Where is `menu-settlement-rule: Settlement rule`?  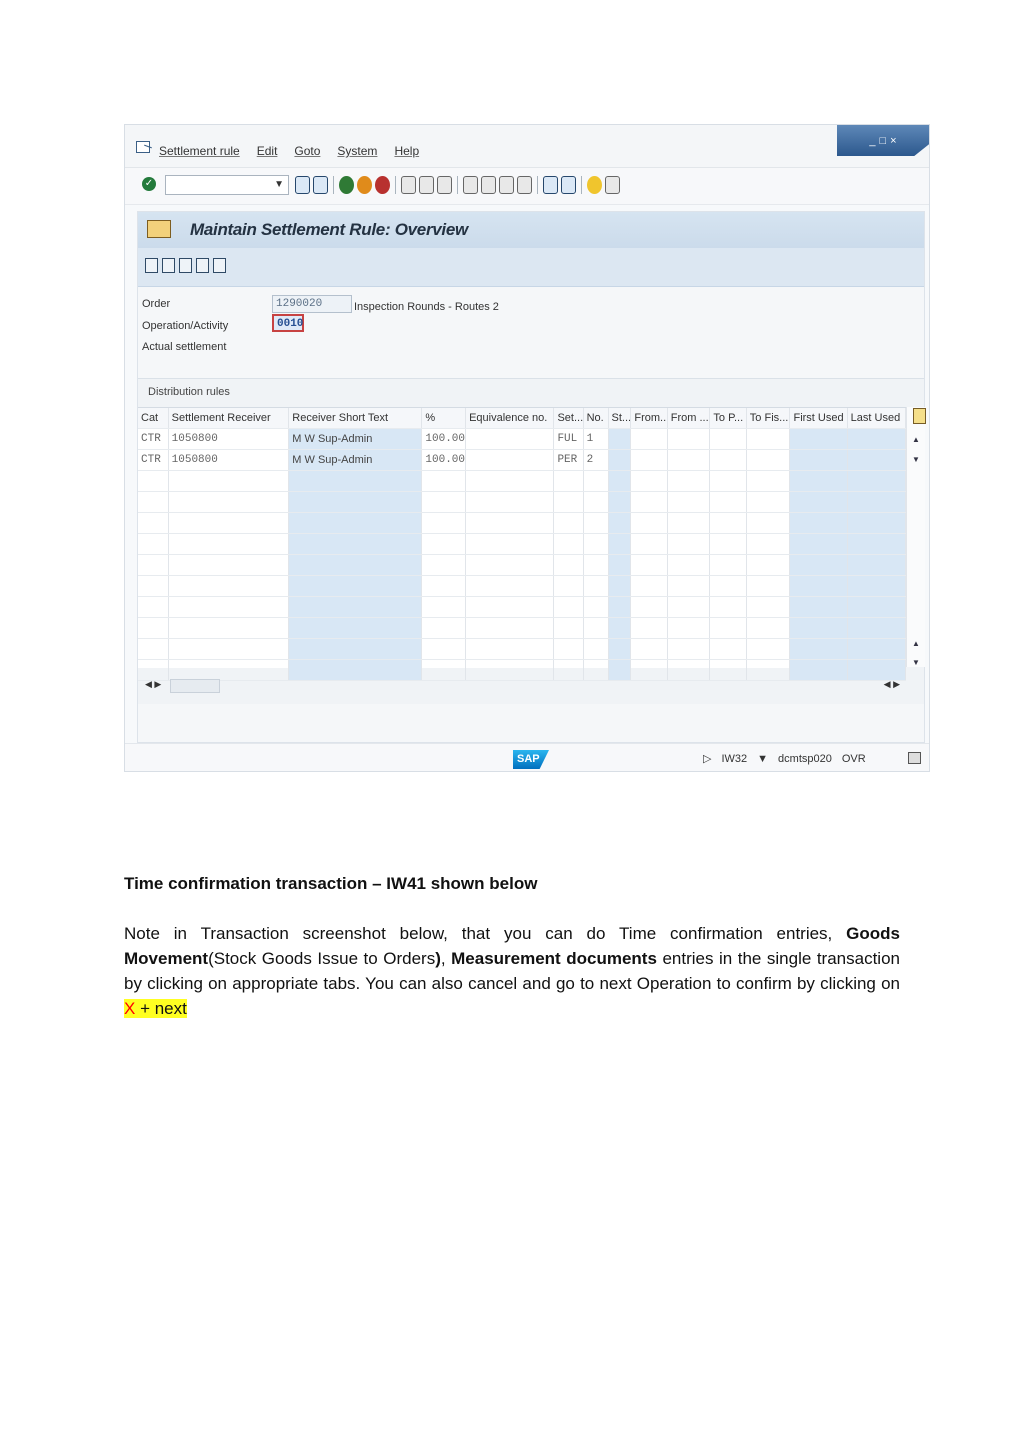 menu-settlement-rule: Settlement rule is located at coordinates (199, 151).